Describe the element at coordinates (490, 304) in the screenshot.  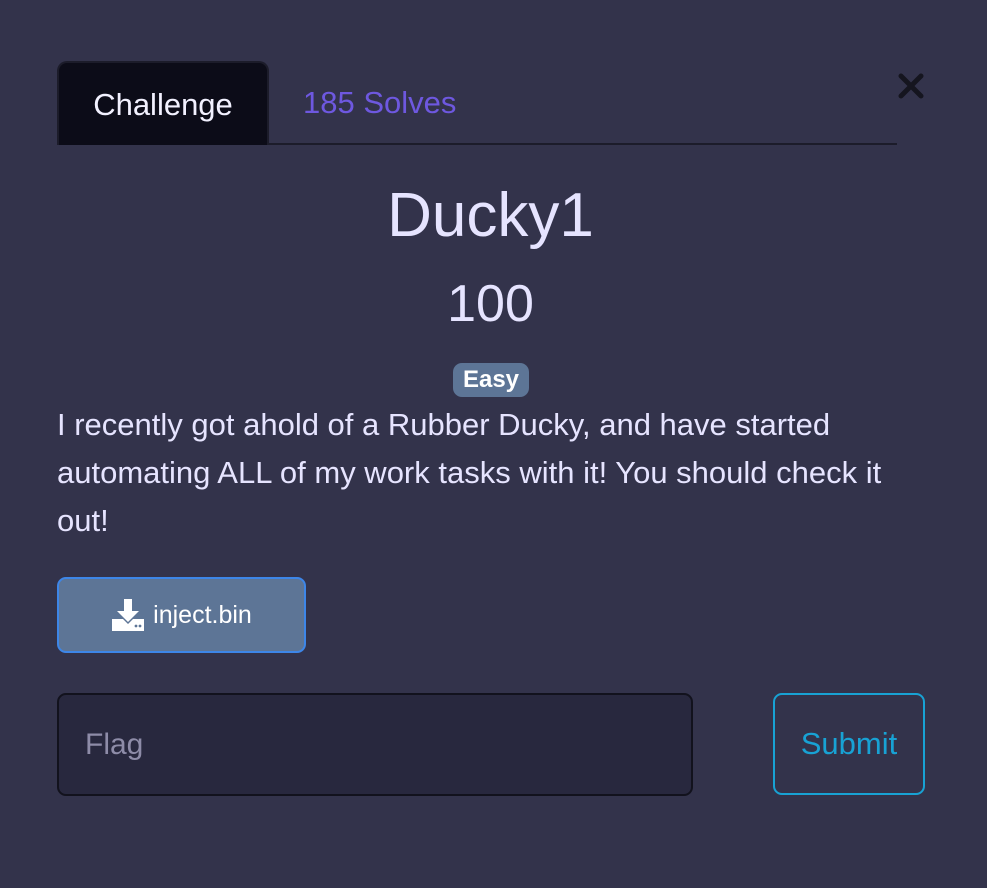
I see `challenge-points: 100` at that location.